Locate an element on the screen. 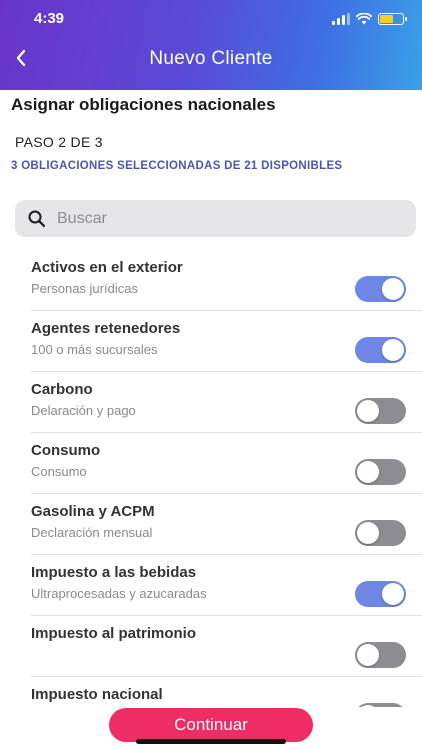  list-item: Gasolina y ACPM Declaración mensual is located at coordinates (211, 524).